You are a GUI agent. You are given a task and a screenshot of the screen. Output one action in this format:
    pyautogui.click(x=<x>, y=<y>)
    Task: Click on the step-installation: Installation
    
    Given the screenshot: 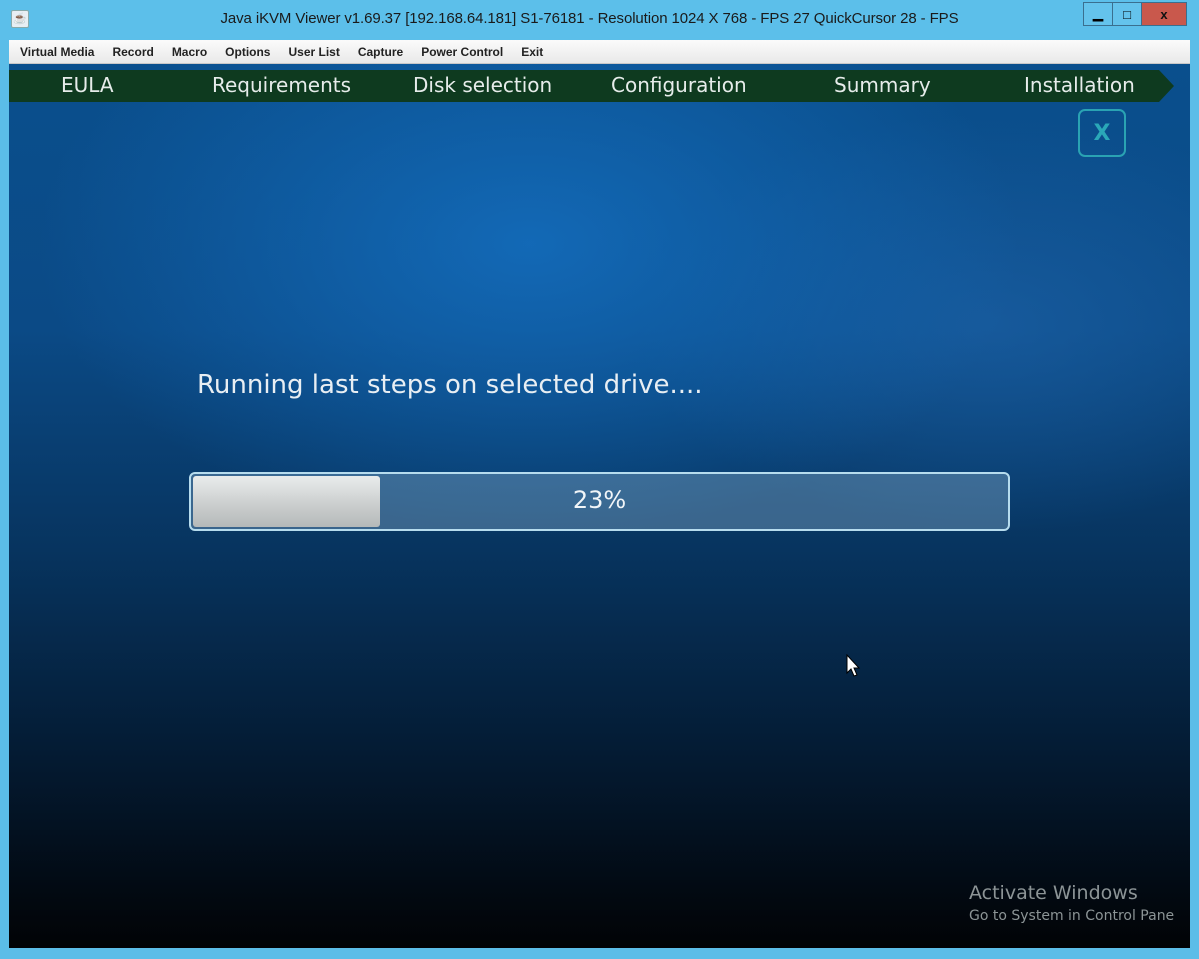 What is the action you would take?
    pyautogui.click(x=1079, y=85)
    